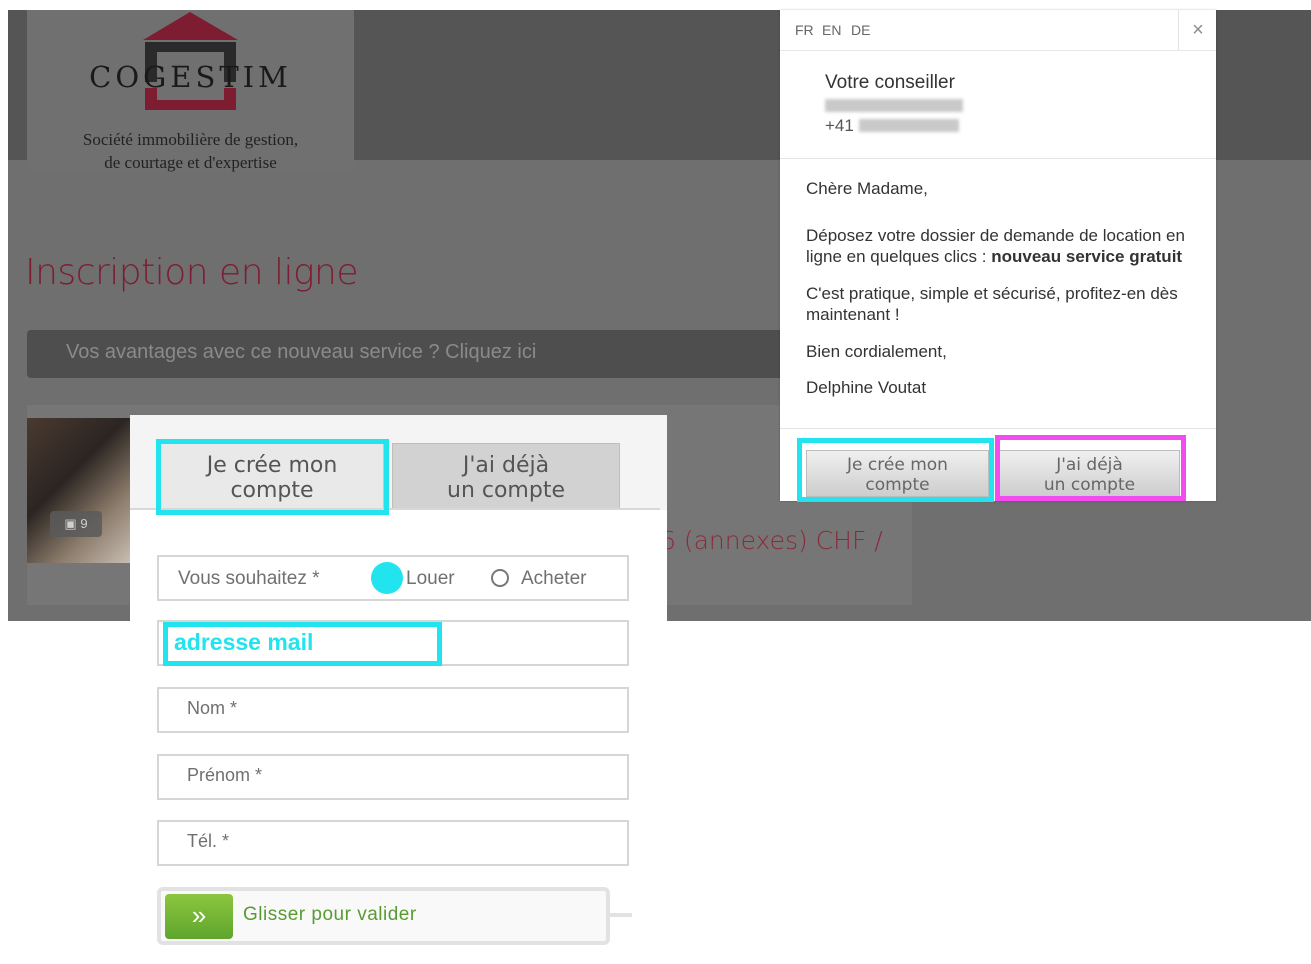 This screenshot has width=1311, height=964. I want to click on modal-create-label-1: Je crée mon, so click(897, 465).